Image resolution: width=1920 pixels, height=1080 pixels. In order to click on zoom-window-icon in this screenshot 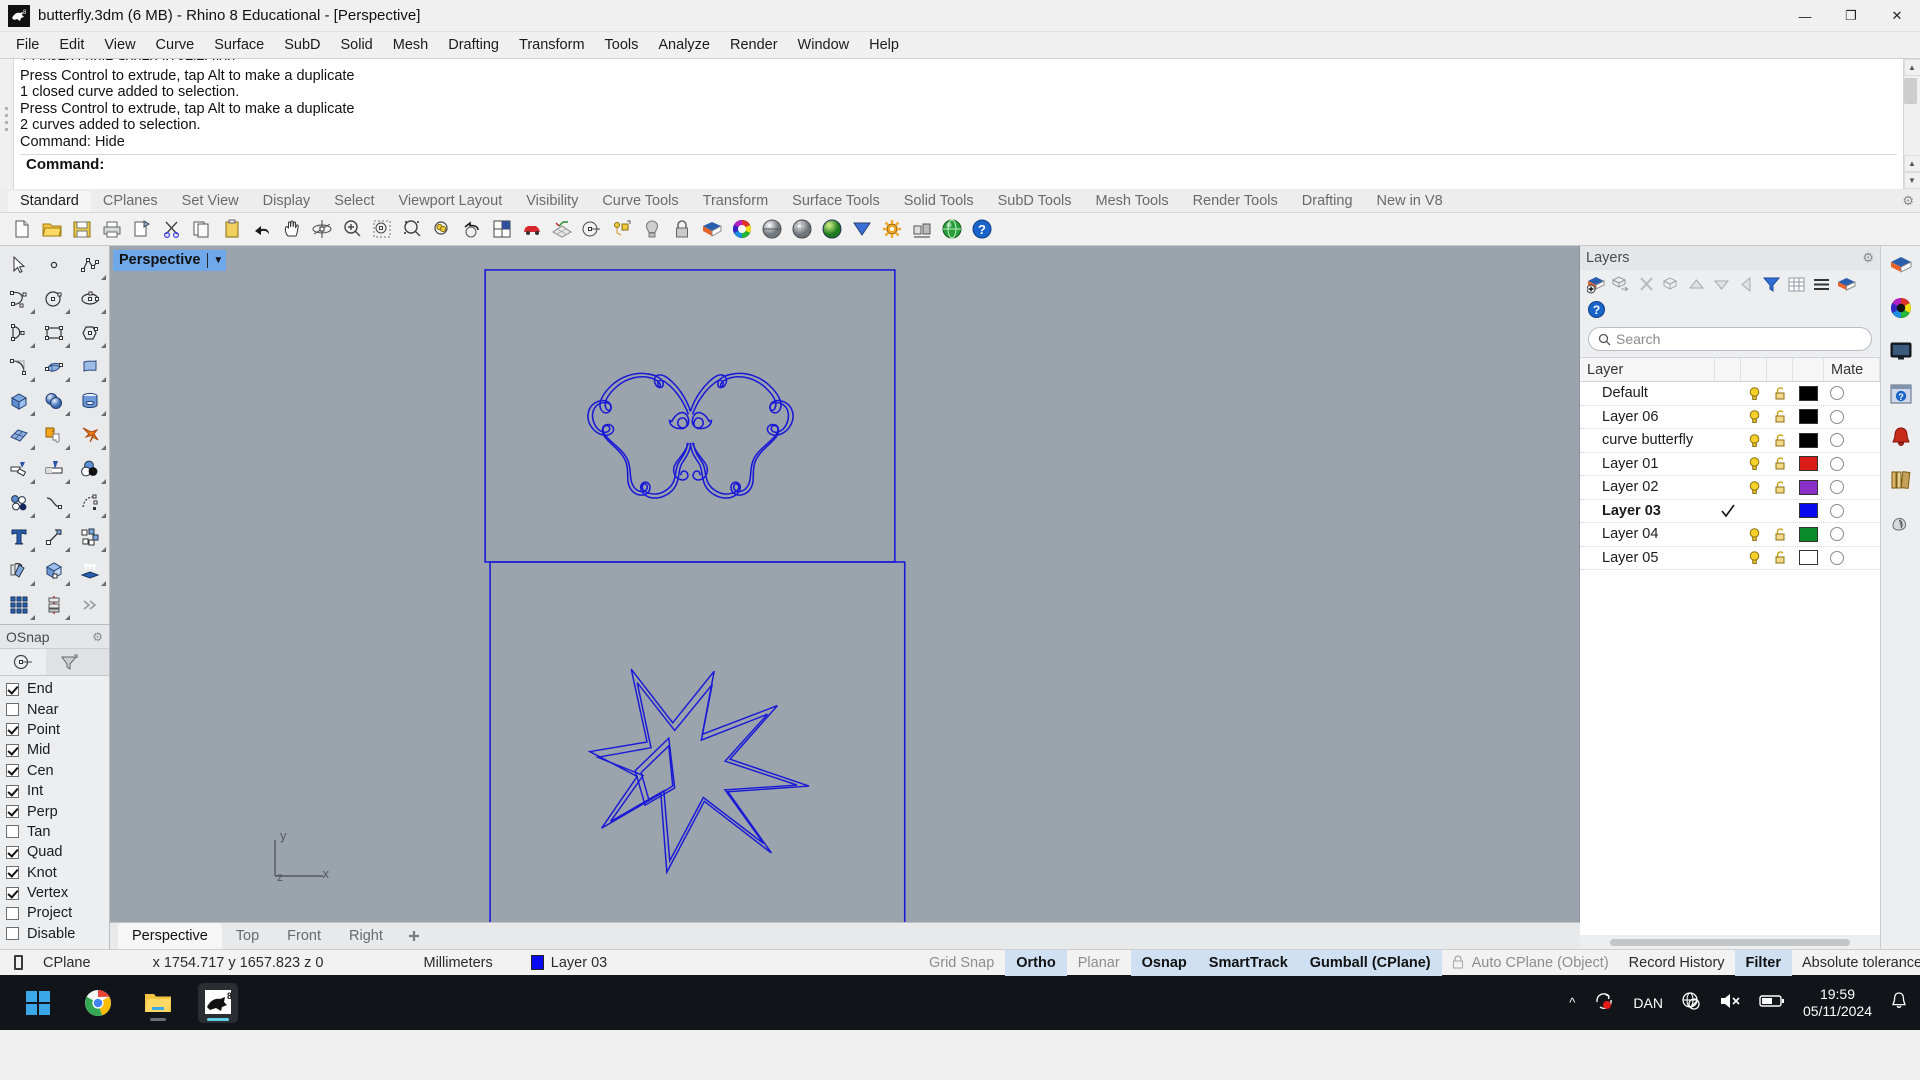, I will do `click(382, 229)`.